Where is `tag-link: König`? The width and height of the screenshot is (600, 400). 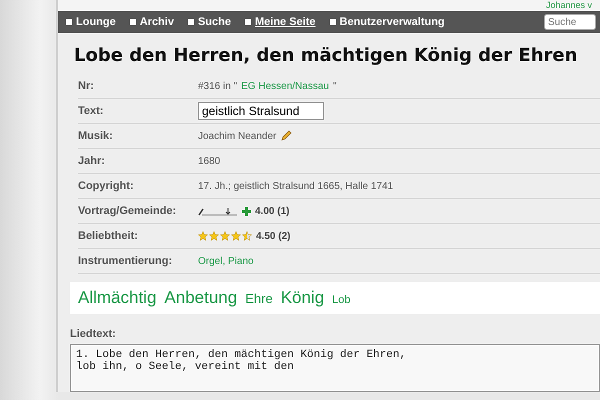 tag-link: König is located at coordinates (302, 298).